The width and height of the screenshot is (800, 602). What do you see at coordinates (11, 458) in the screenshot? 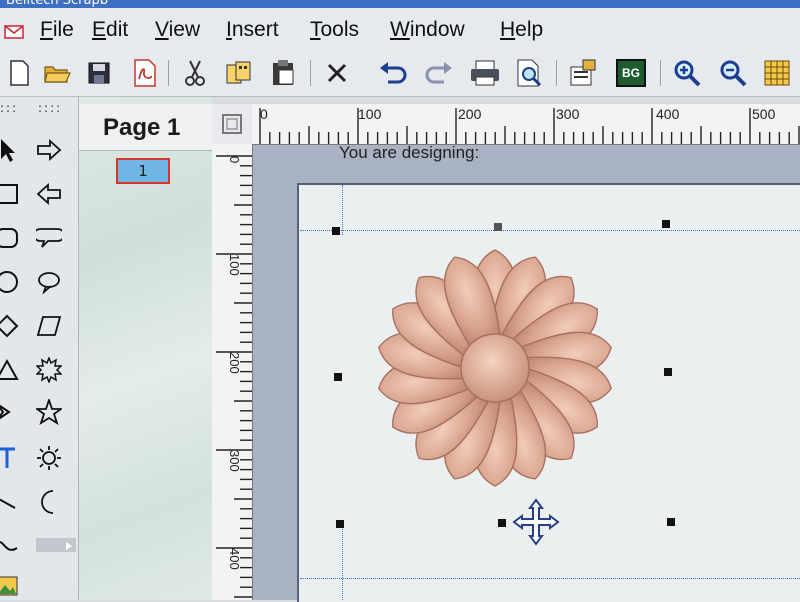
I see `text-tool-icon` at bounding box center [11, 458].